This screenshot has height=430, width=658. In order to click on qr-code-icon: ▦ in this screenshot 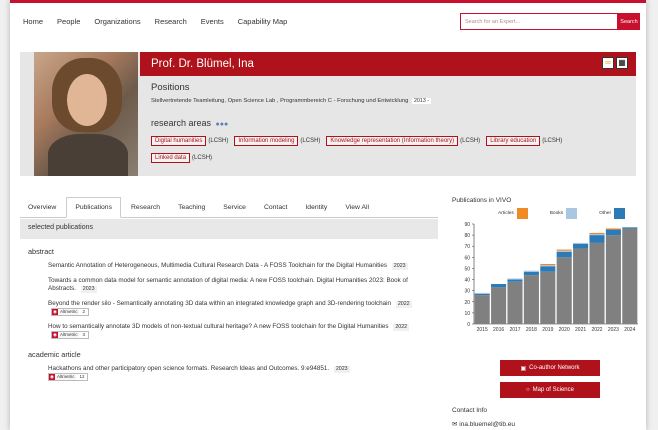, I will do `click(622, 63)`.